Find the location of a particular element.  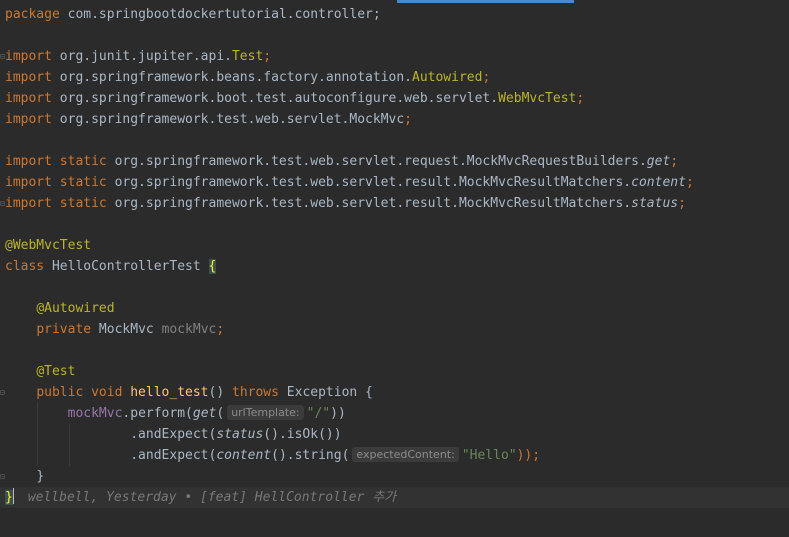

paren: )) is located at coordinates (338, 413).